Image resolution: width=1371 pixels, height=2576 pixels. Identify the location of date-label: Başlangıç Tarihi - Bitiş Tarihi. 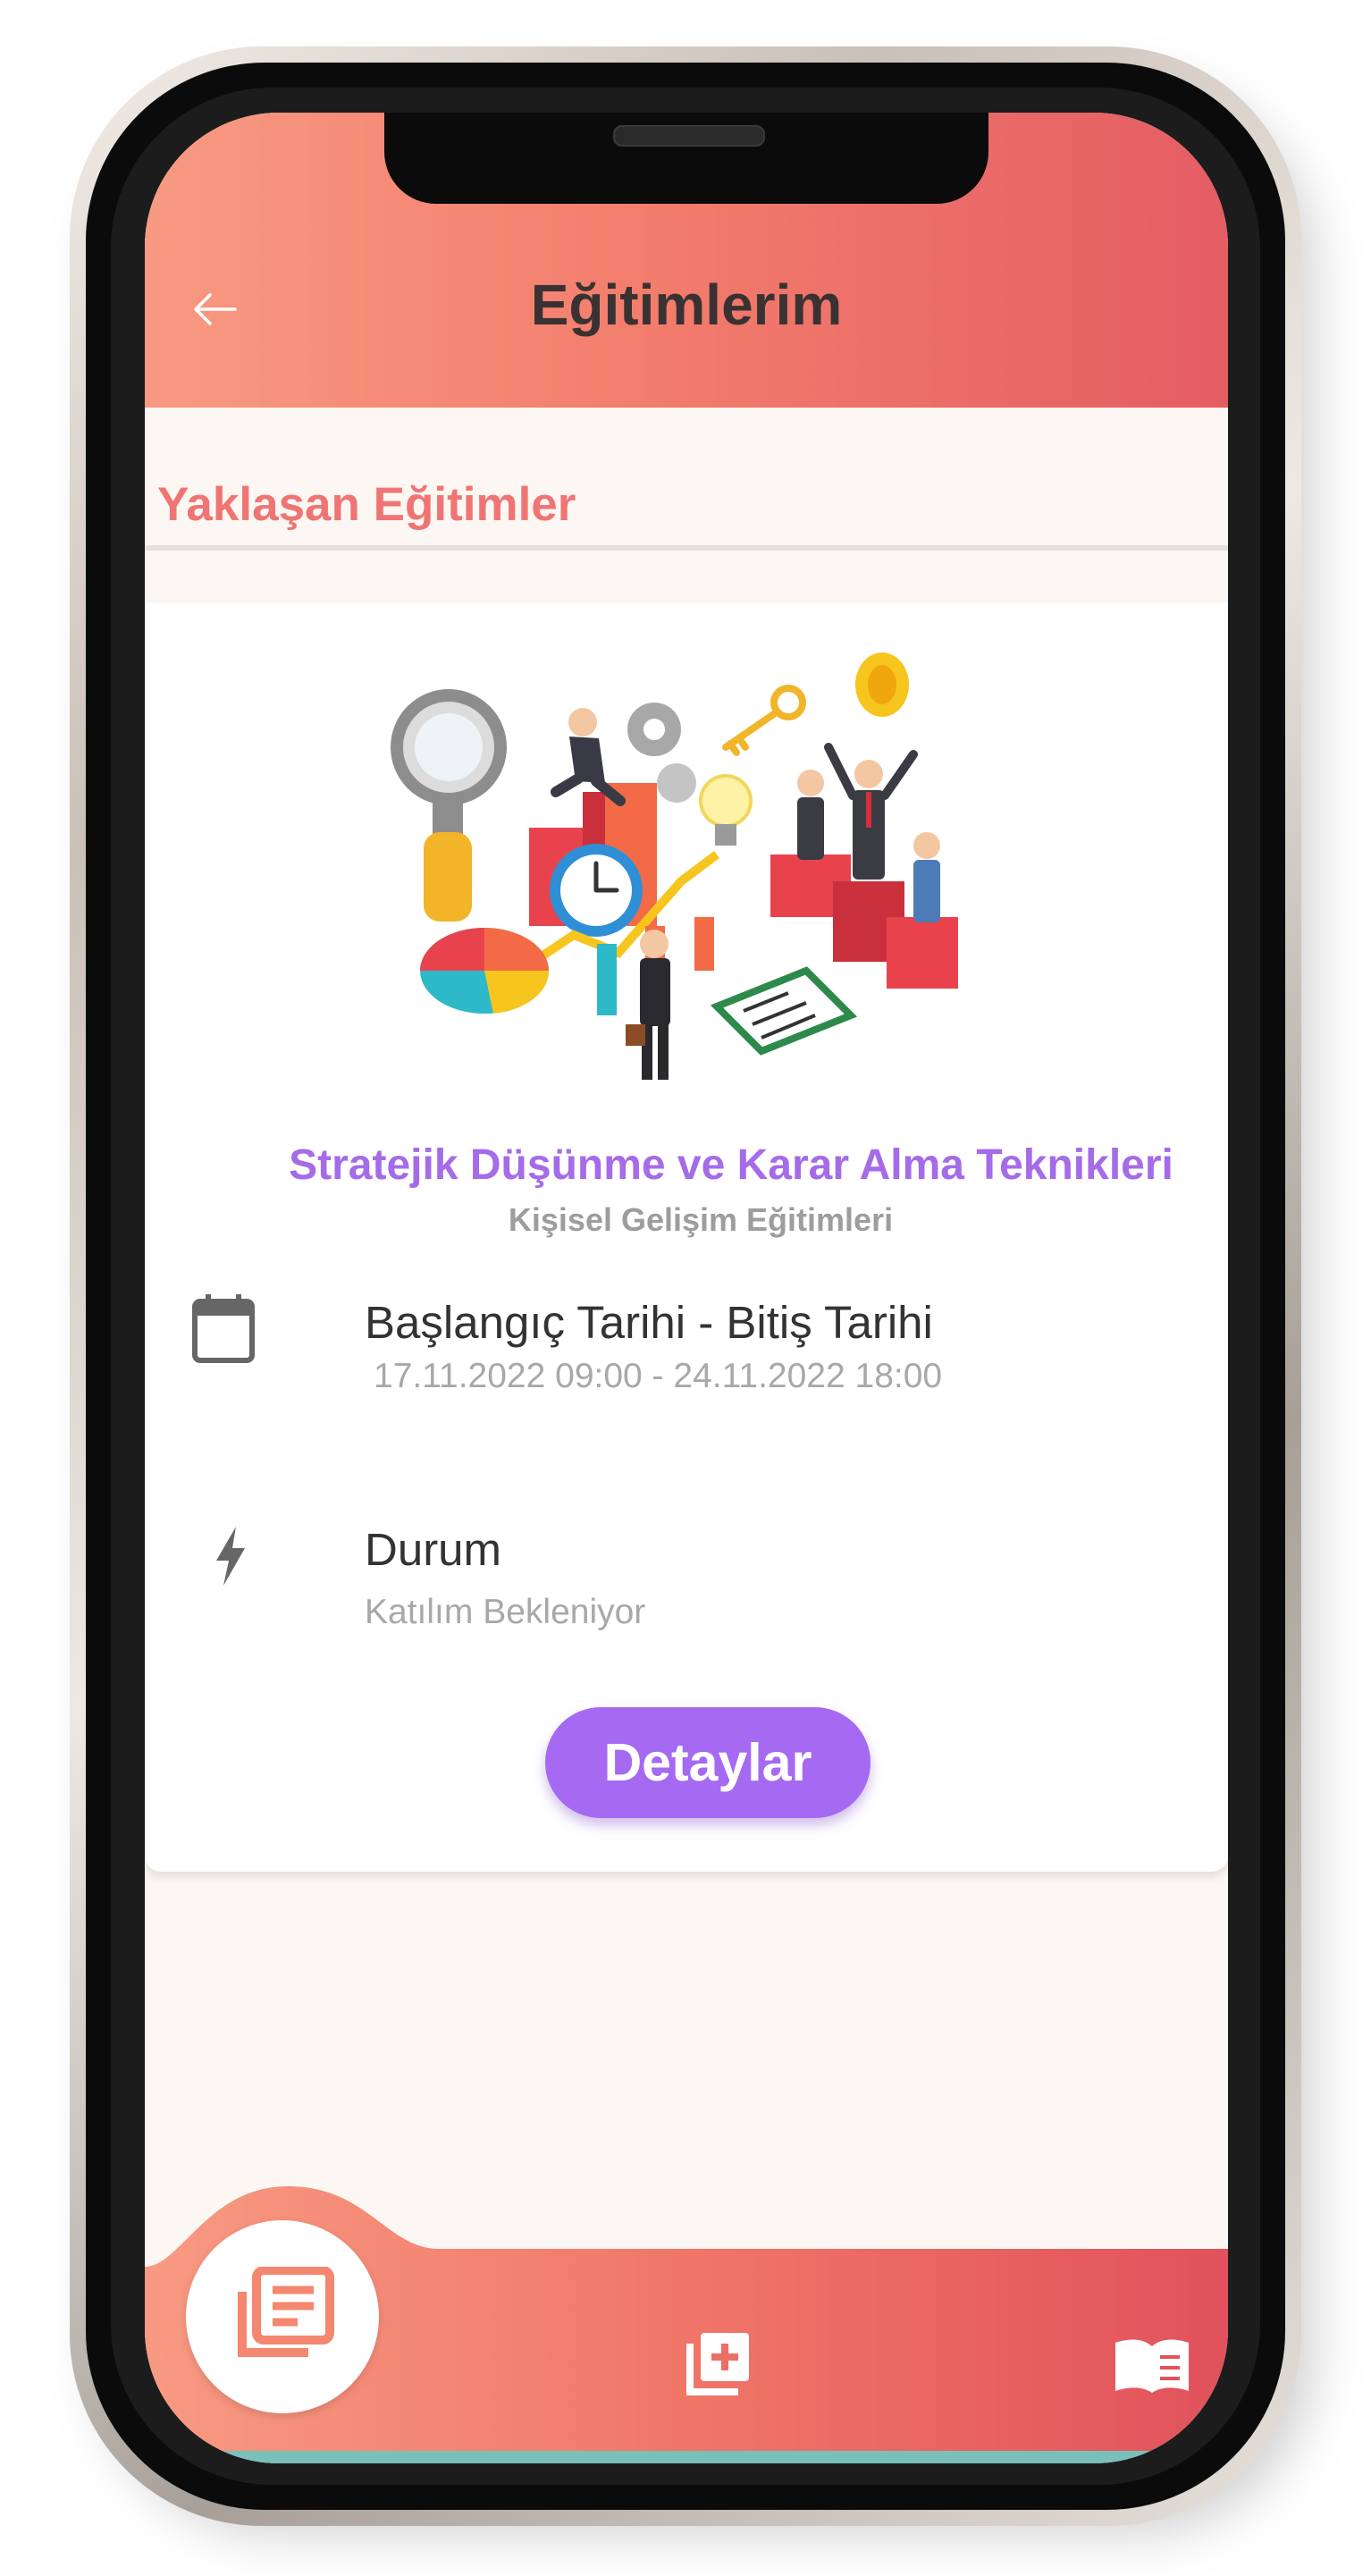
(649, 1323).